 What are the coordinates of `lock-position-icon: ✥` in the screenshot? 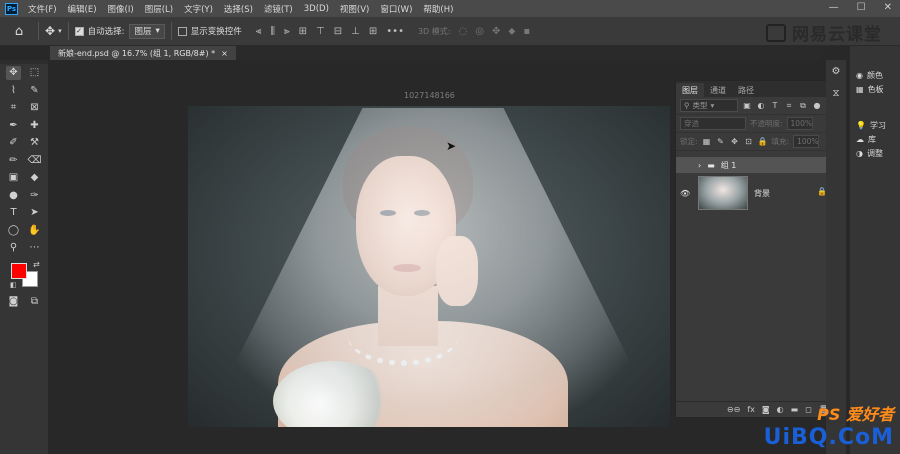 It's located at (735, 141).